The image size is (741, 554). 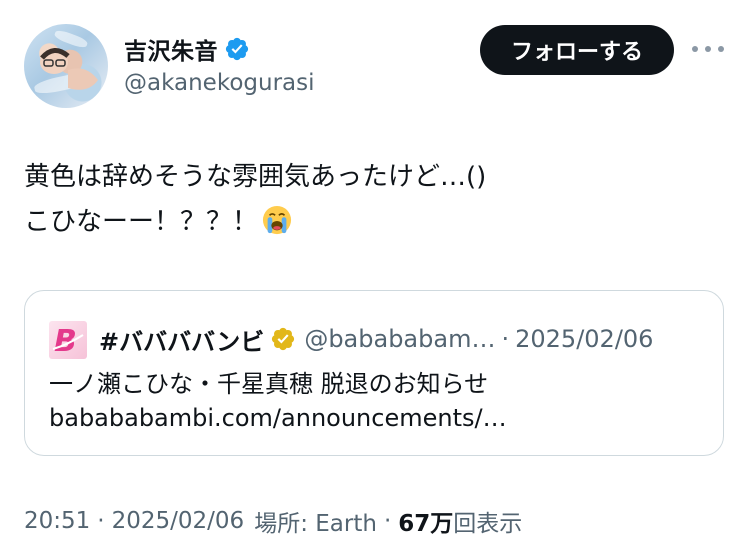 What do you see at coordinates (584, 339) in the screenshot?
I see `quoted-date: 2025/02/06` at bounding box center [584, 339].